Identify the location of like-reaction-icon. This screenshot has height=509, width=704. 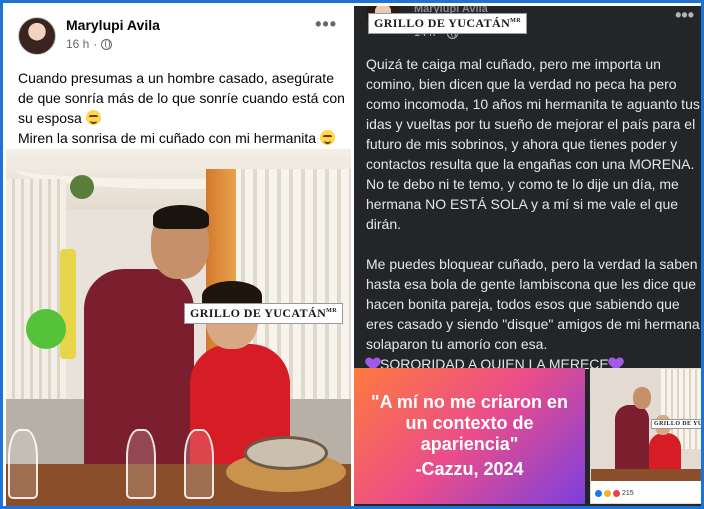
(598, 493).